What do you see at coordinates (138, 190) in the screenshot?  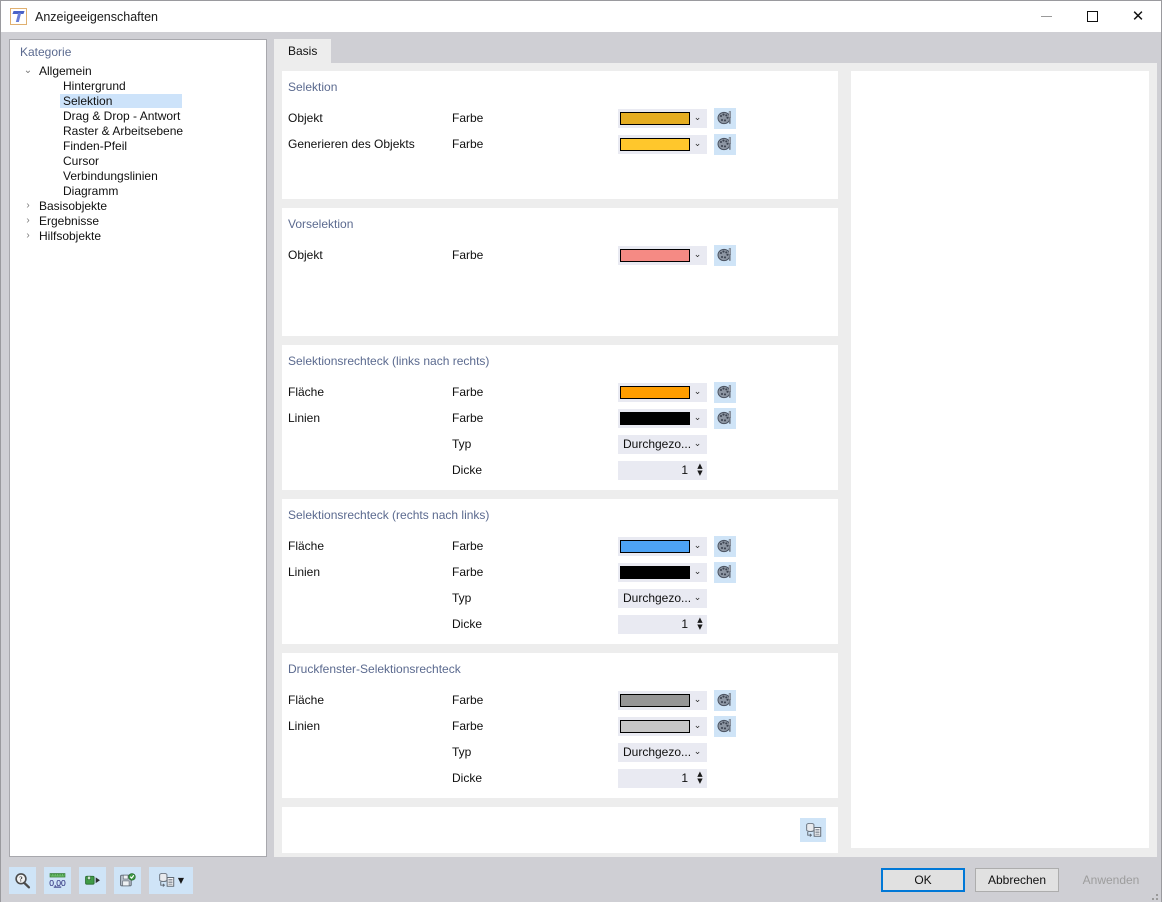 I see `sidebar-item-diagramm: Diagramm` at bounding box center [138, 190].